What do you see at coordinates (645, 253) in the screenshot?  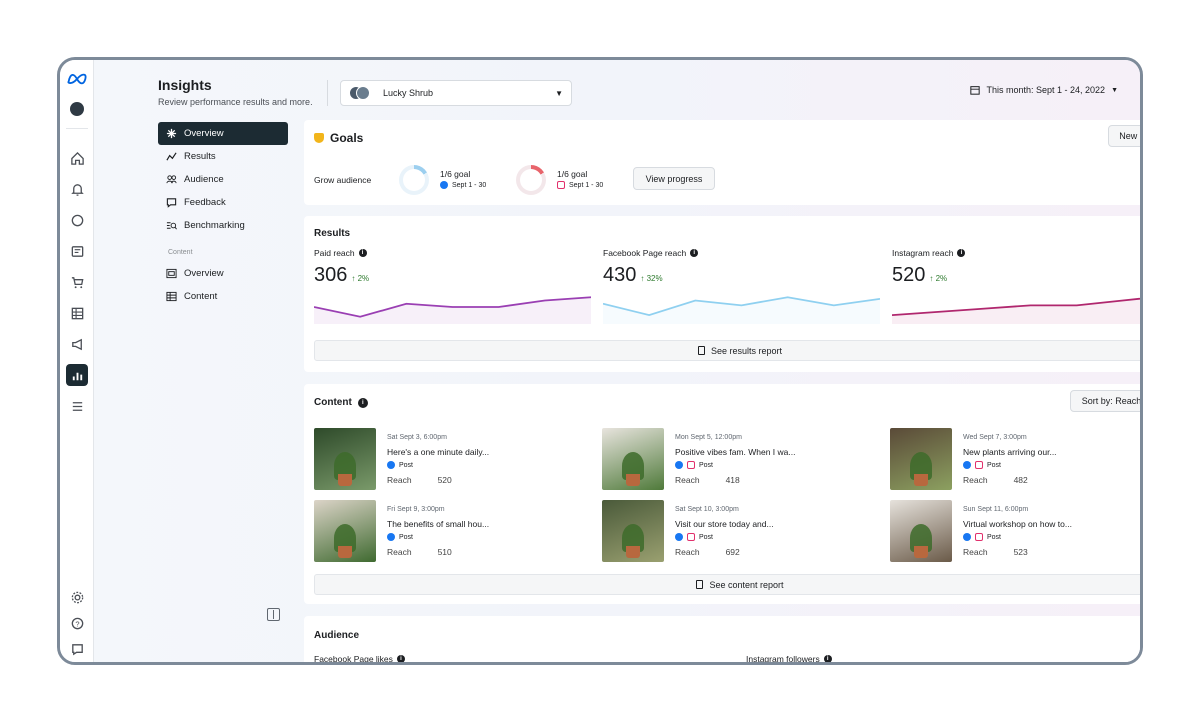 I see `metric-label: Facebook Page reach` at bounding box center [645, 253].